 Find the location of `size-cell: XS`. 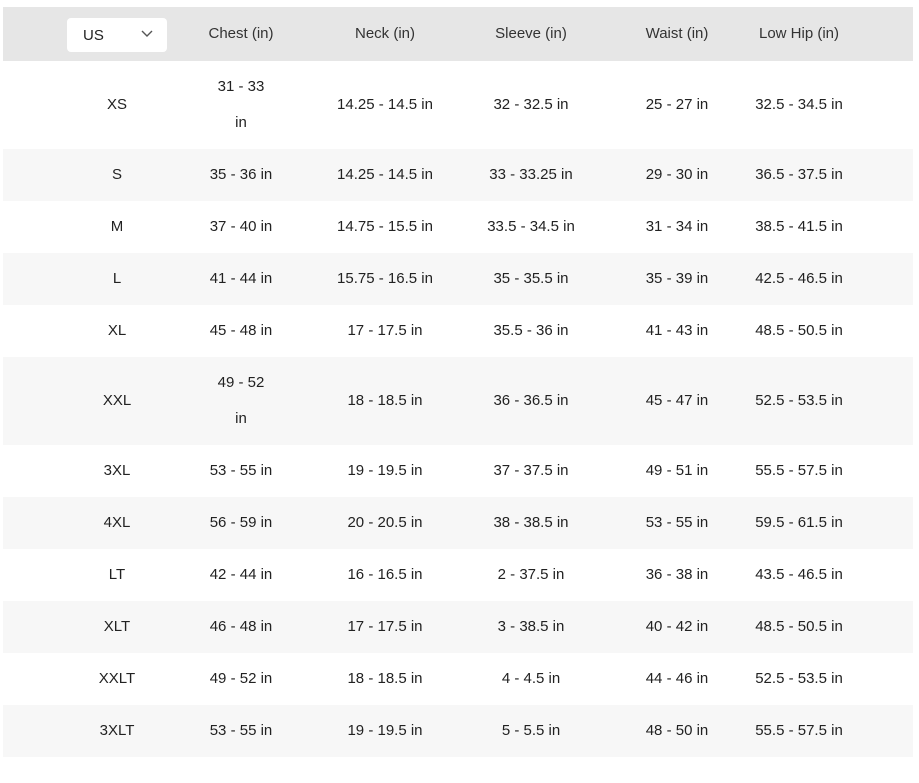

size-cell: XS is located at coordinates (116, 104).